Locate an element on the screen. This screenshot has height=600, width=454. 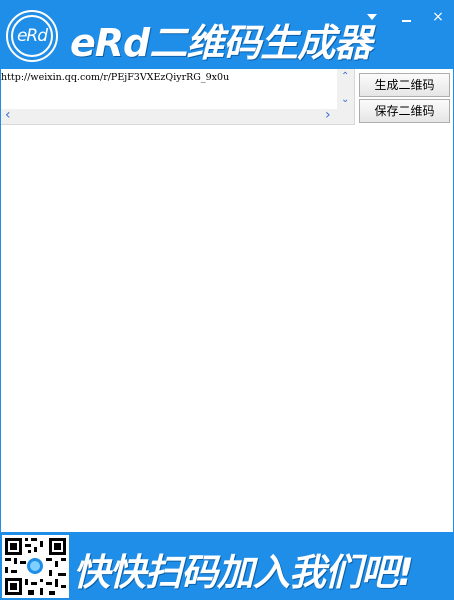
qr-code-icon is located at coordinates (35, 566).